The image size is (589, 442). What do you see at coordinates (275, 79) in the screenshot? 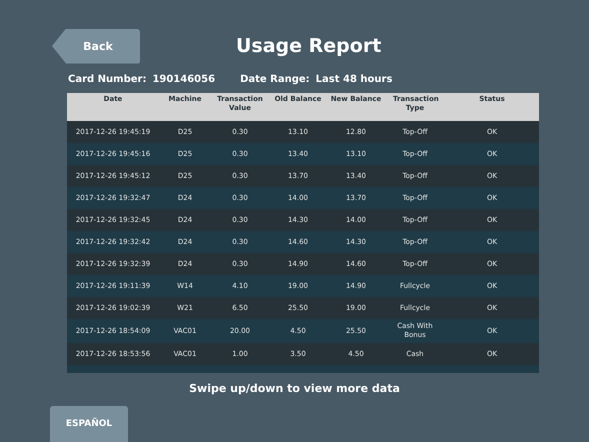
I see `date-range-label: Date Range:` at bounding box center [275, 79].